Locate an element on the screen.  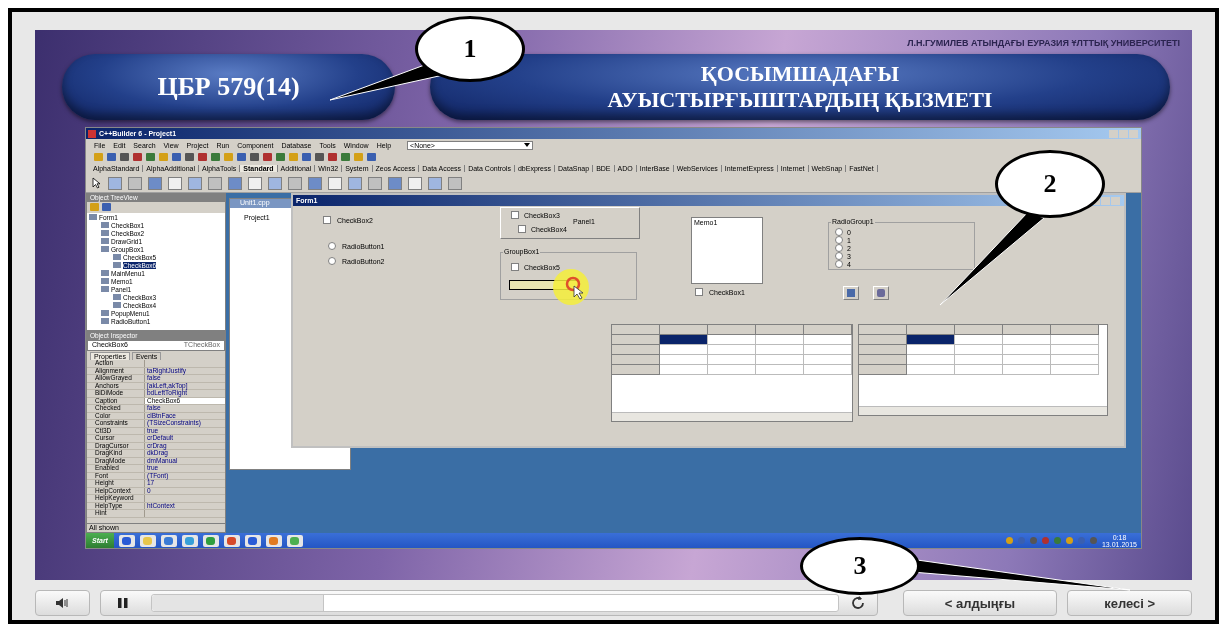
progress-track is located at coordinates (494, 603).